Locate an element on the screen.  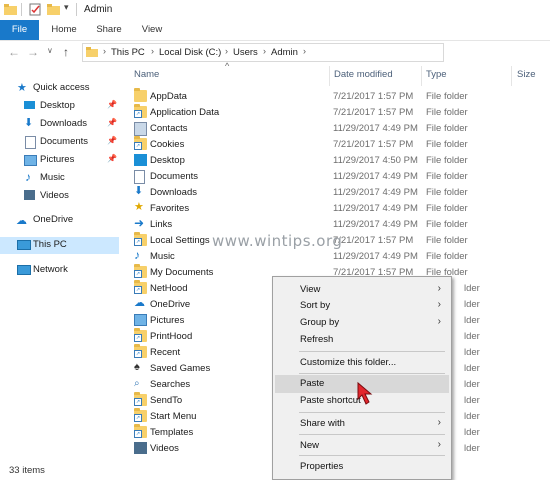
window-title: Admin is located at coordinates (98, 9).